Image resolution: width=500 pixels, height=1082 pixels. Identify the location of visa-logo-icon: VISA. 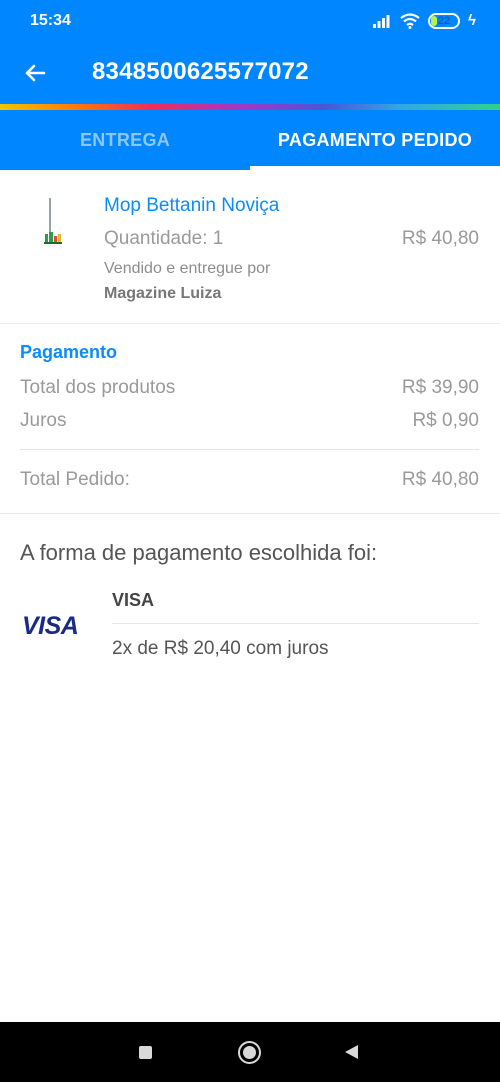
(50, 626).